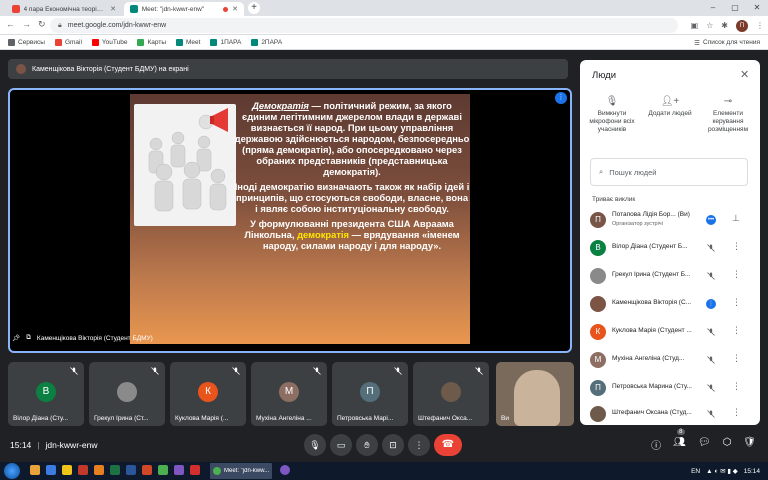  I want to click on bookmark-youtube: YouTube, so click(109, 42).